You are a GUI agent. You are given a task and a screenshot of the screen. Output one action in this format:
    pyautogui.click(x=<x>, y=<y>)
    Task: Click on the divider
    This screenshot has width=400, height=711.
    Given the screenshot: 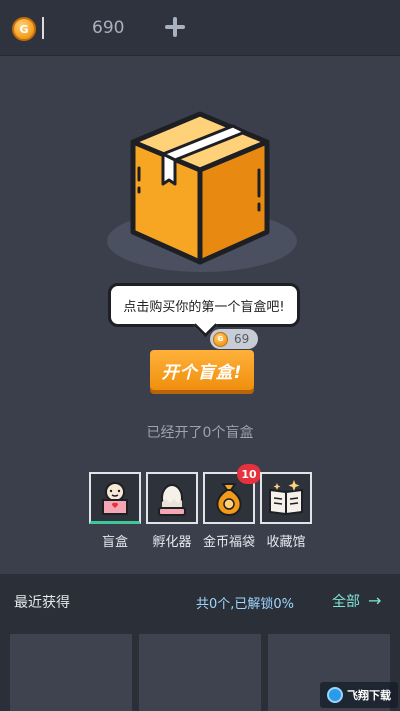 What is the action you would take?
    pyautogui.click(x=43, y=28)
    